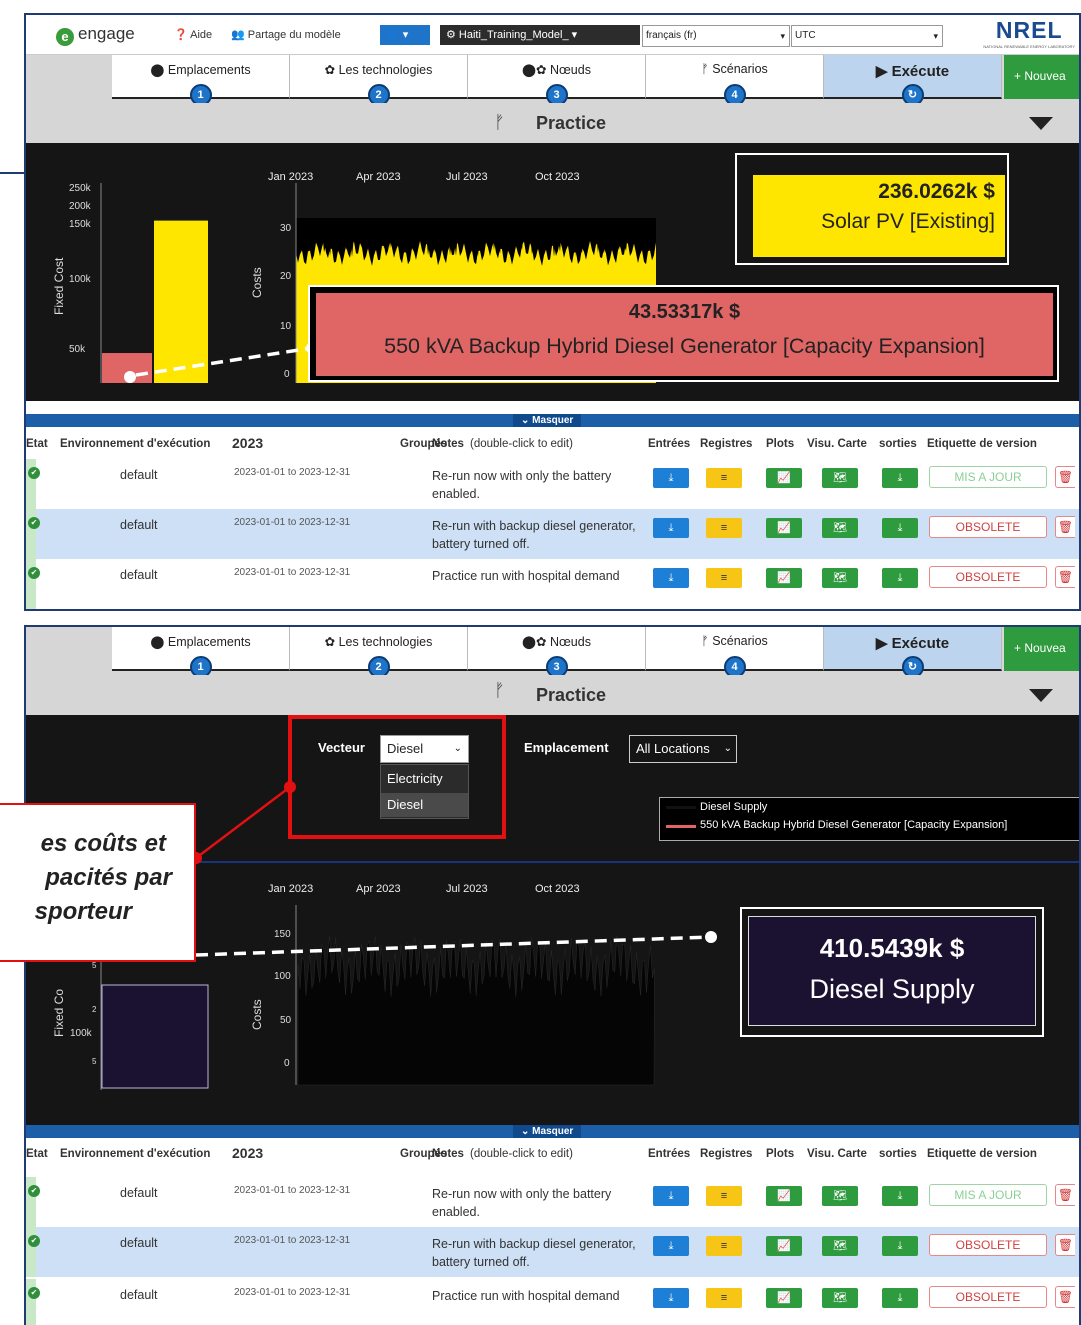  What do you see at coordinates (920, 643) in the screenshot?
I see `tab-label: Exécute` at bounding box center [920, 643].